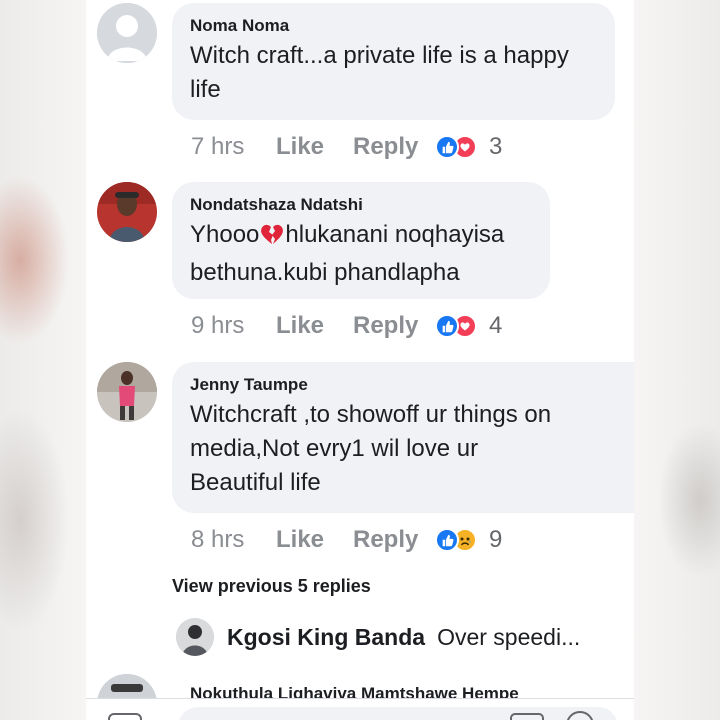  I want to click on comment-text-line: Witchcraft ,to showoff ur things on, so click(371, 414).